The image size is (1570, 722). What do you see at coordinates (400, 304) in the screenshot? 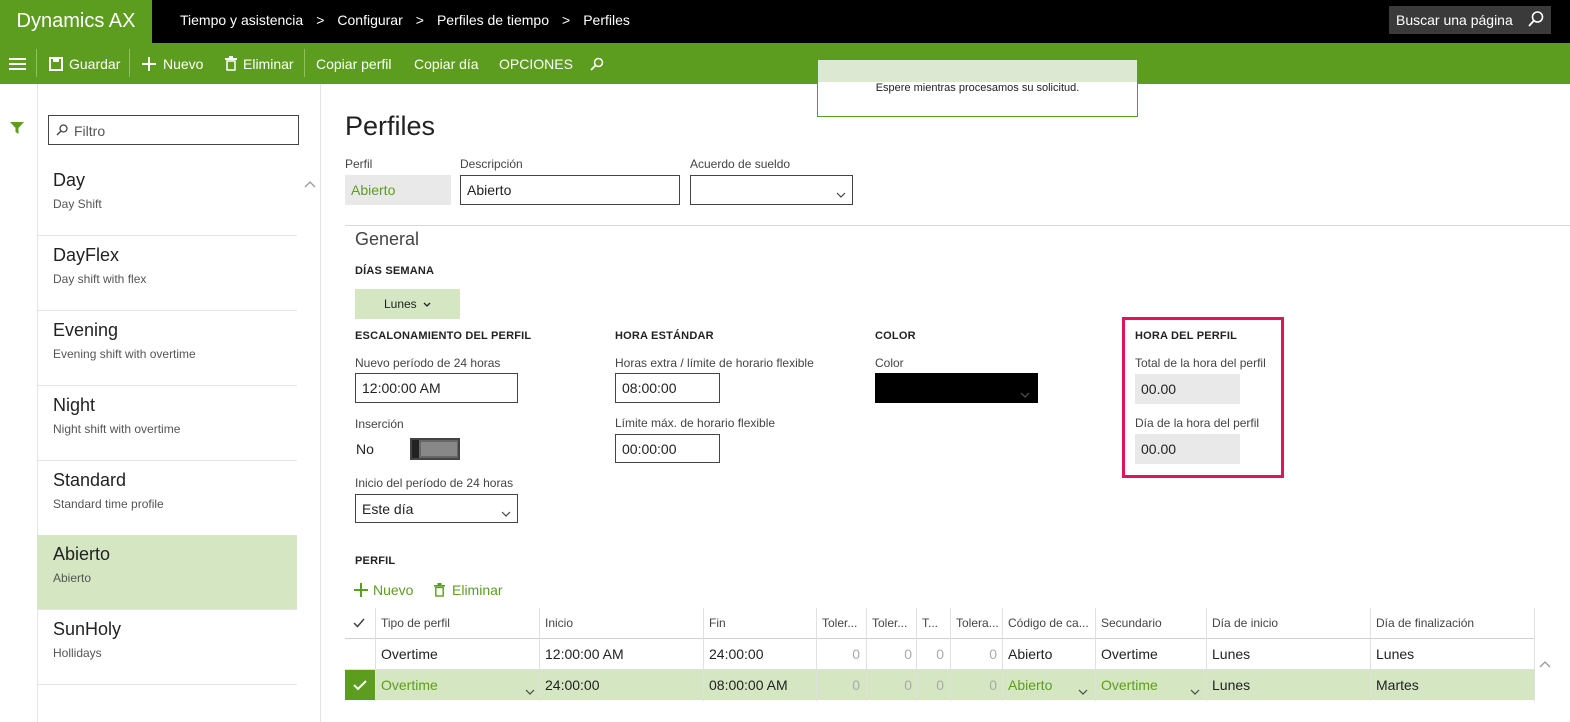
I see `weekday-label: Lunes` at bounding box center [400, 304].